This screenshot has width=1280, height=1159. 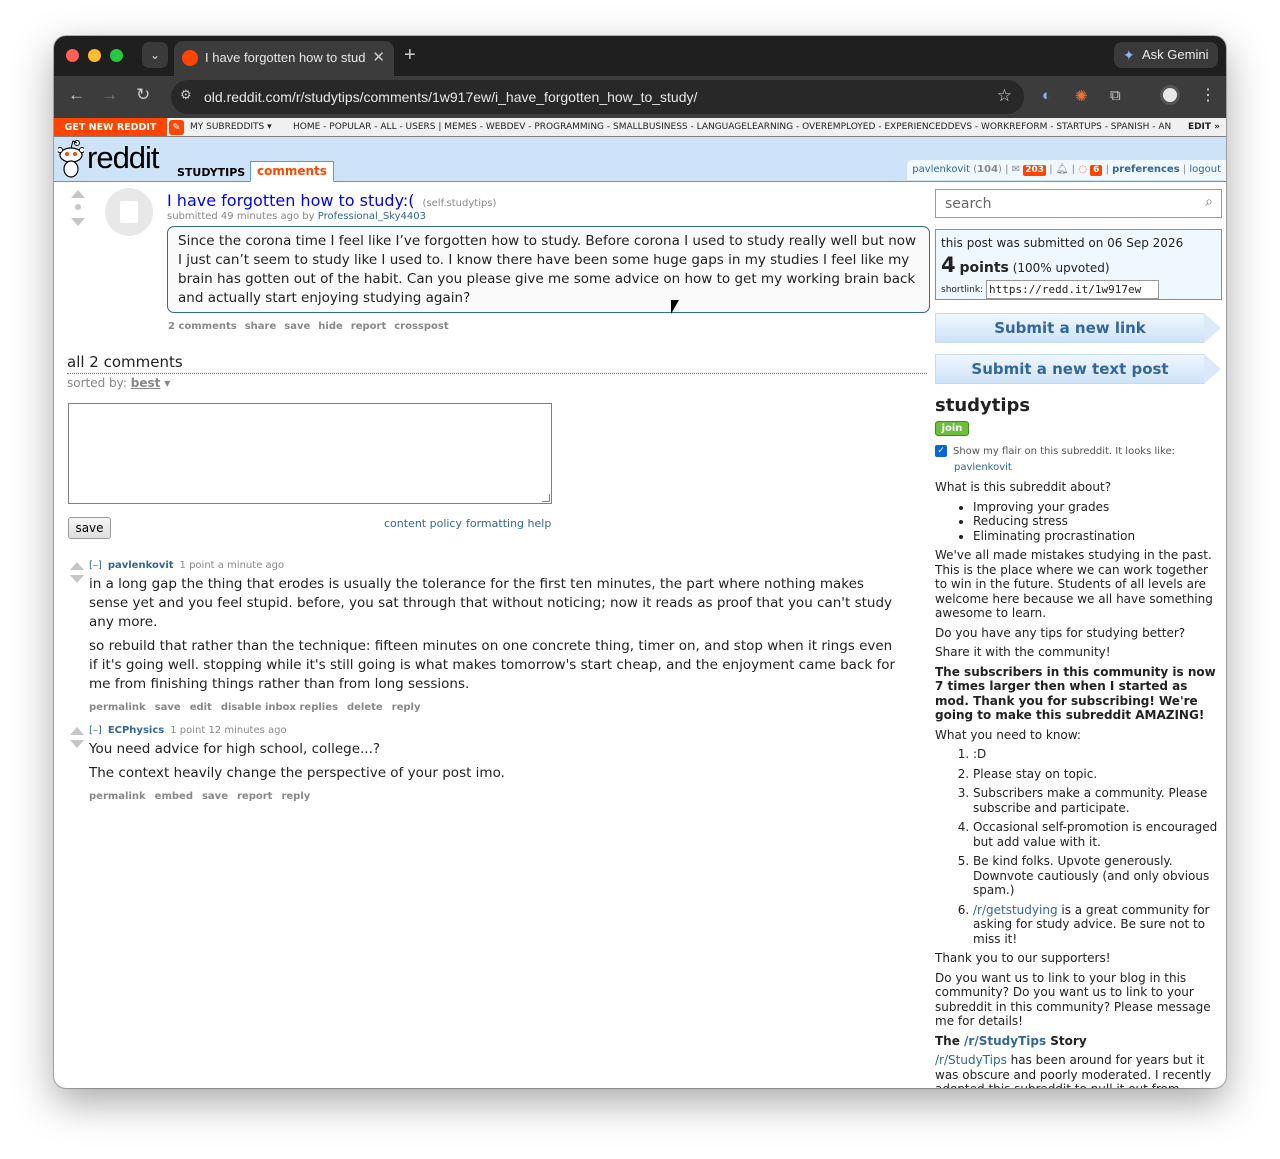 I want to click on edit-subreddits-link: EDIT », so click(x=1203, y=127).